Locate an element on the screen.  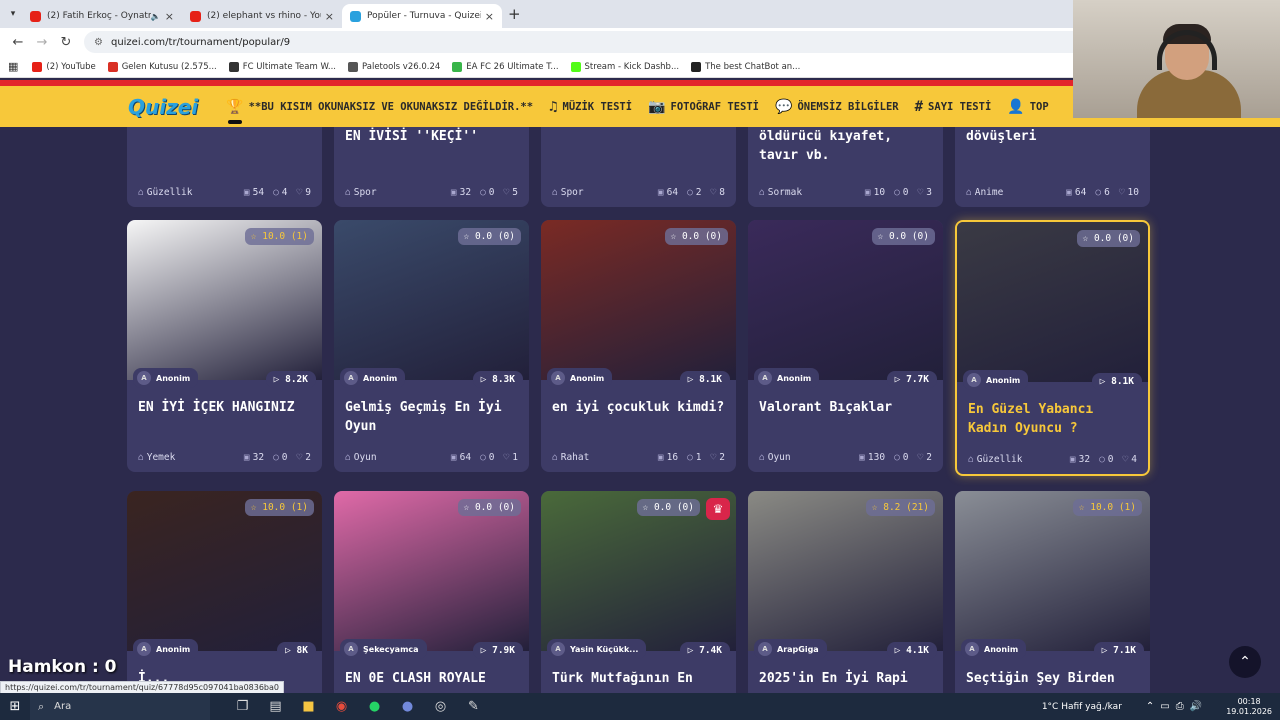
app-icon: ✎ is located at coordinates (473, 706).